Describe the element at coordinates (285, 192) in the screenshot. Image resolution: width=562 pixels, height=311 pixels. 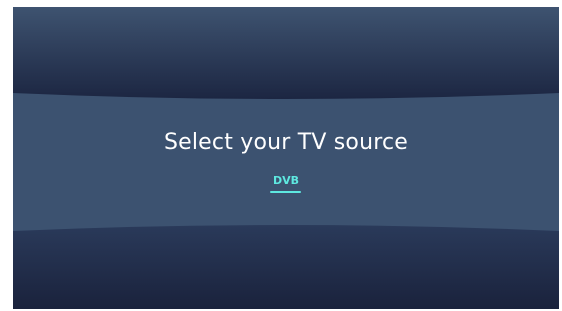
I see `selected-indicator` at that location.